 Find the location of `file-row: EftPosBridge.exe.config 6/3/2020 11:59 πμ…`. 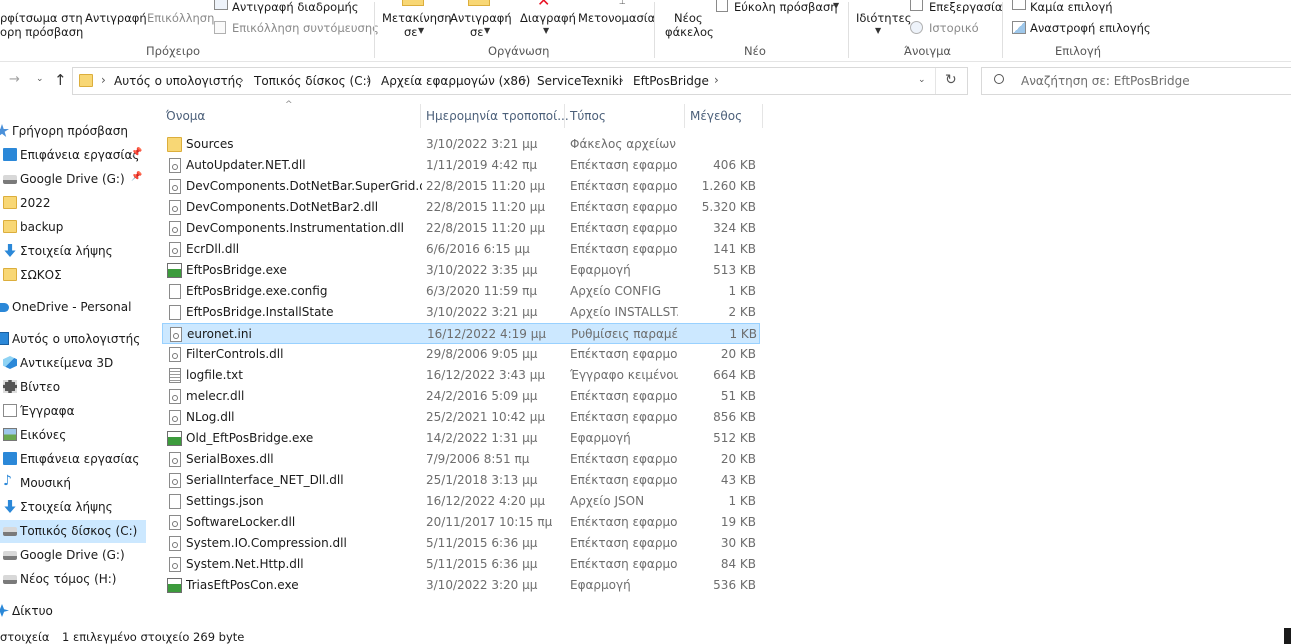

file-row: EftPosBridge.exe.config 6/3/2020 11:59 πμ… is located at coordinates (461, 291).